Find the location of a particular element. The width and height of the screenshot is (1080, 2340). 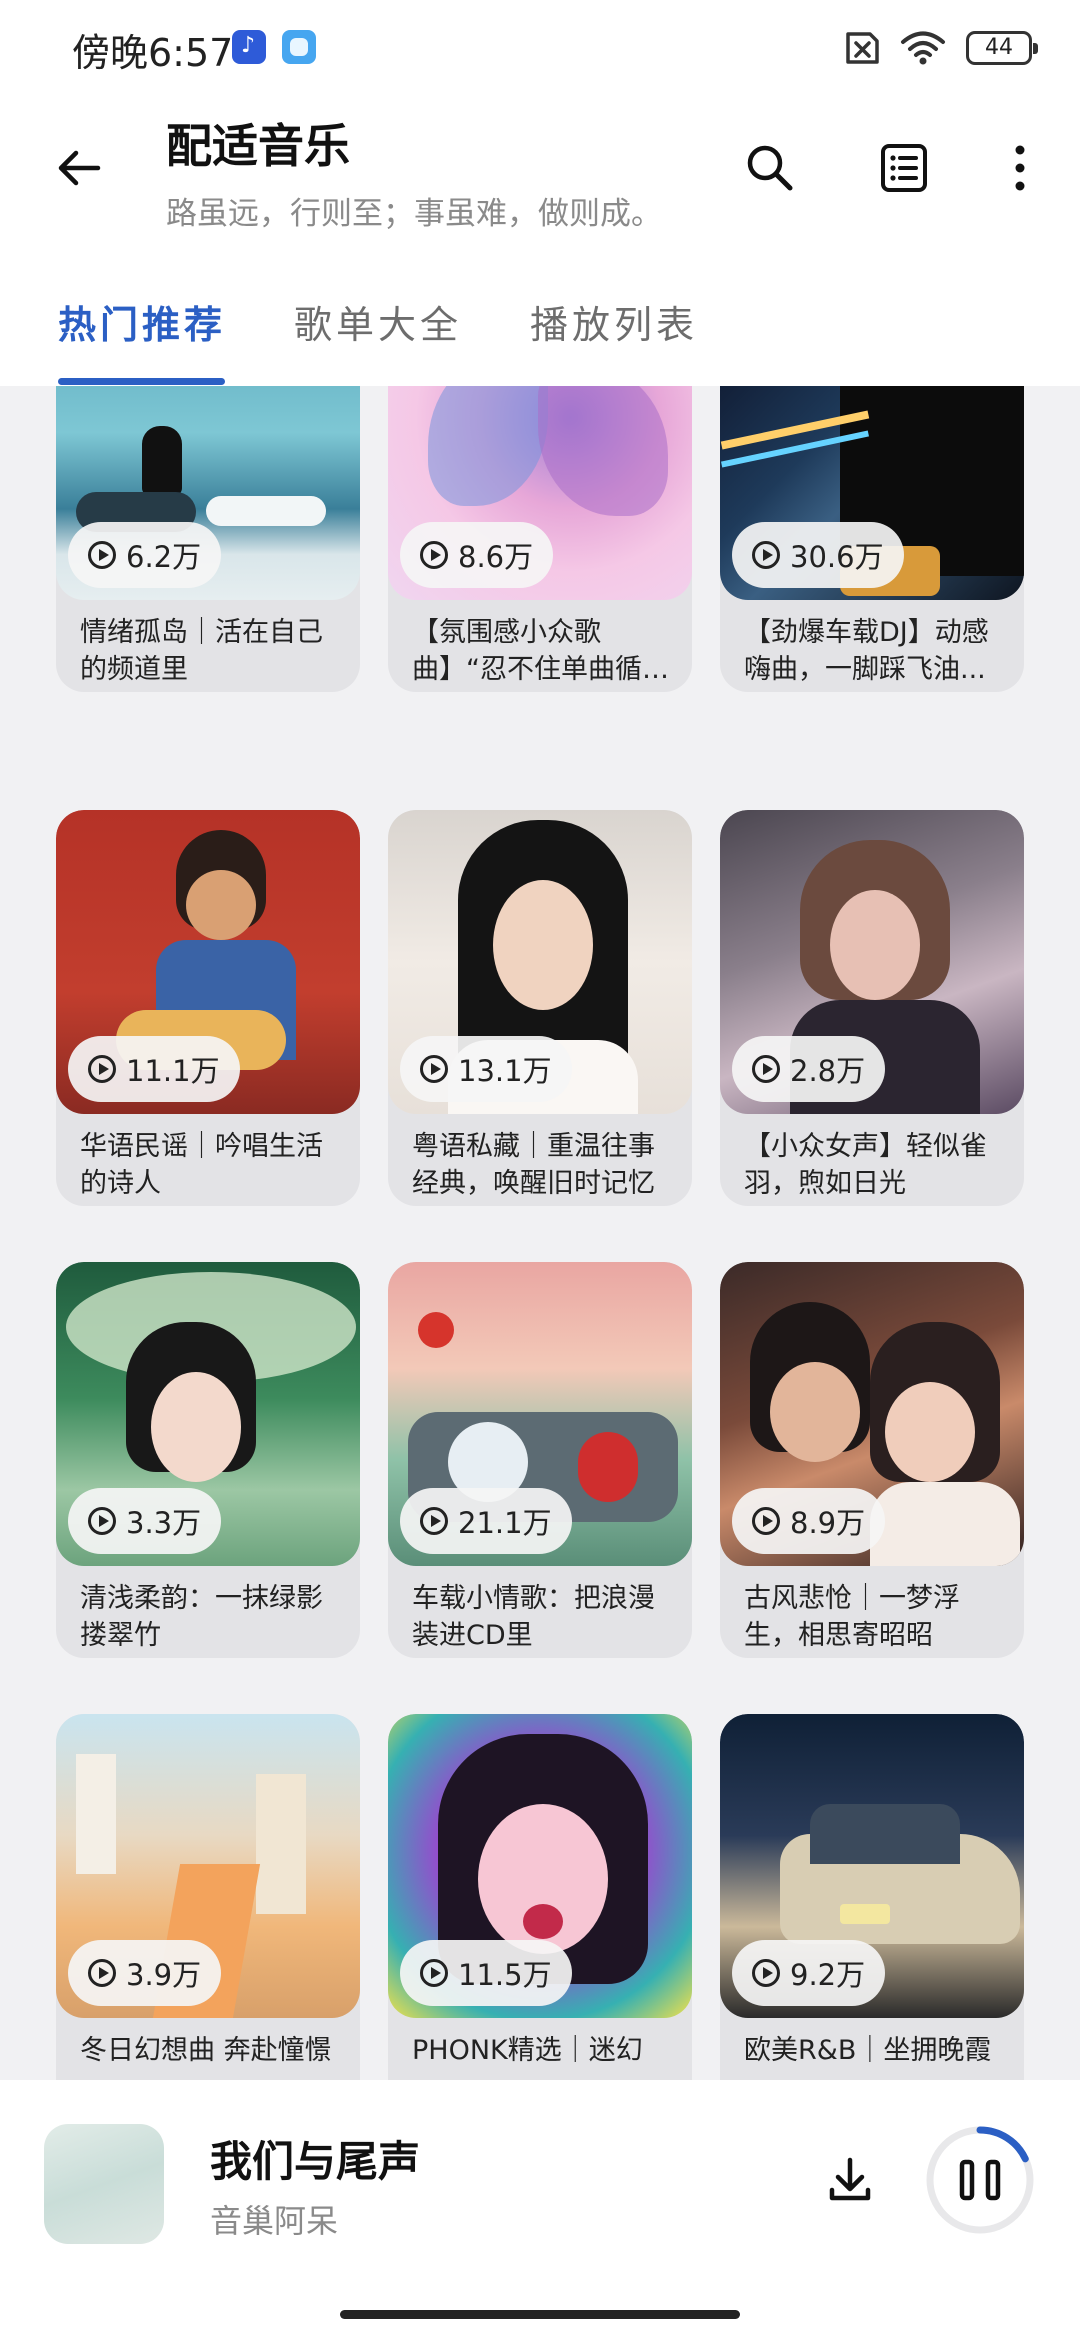

playlist-card: 9.2万 欧美R&B｜坐拥晚霞 is located at coordinates (872, 1897).